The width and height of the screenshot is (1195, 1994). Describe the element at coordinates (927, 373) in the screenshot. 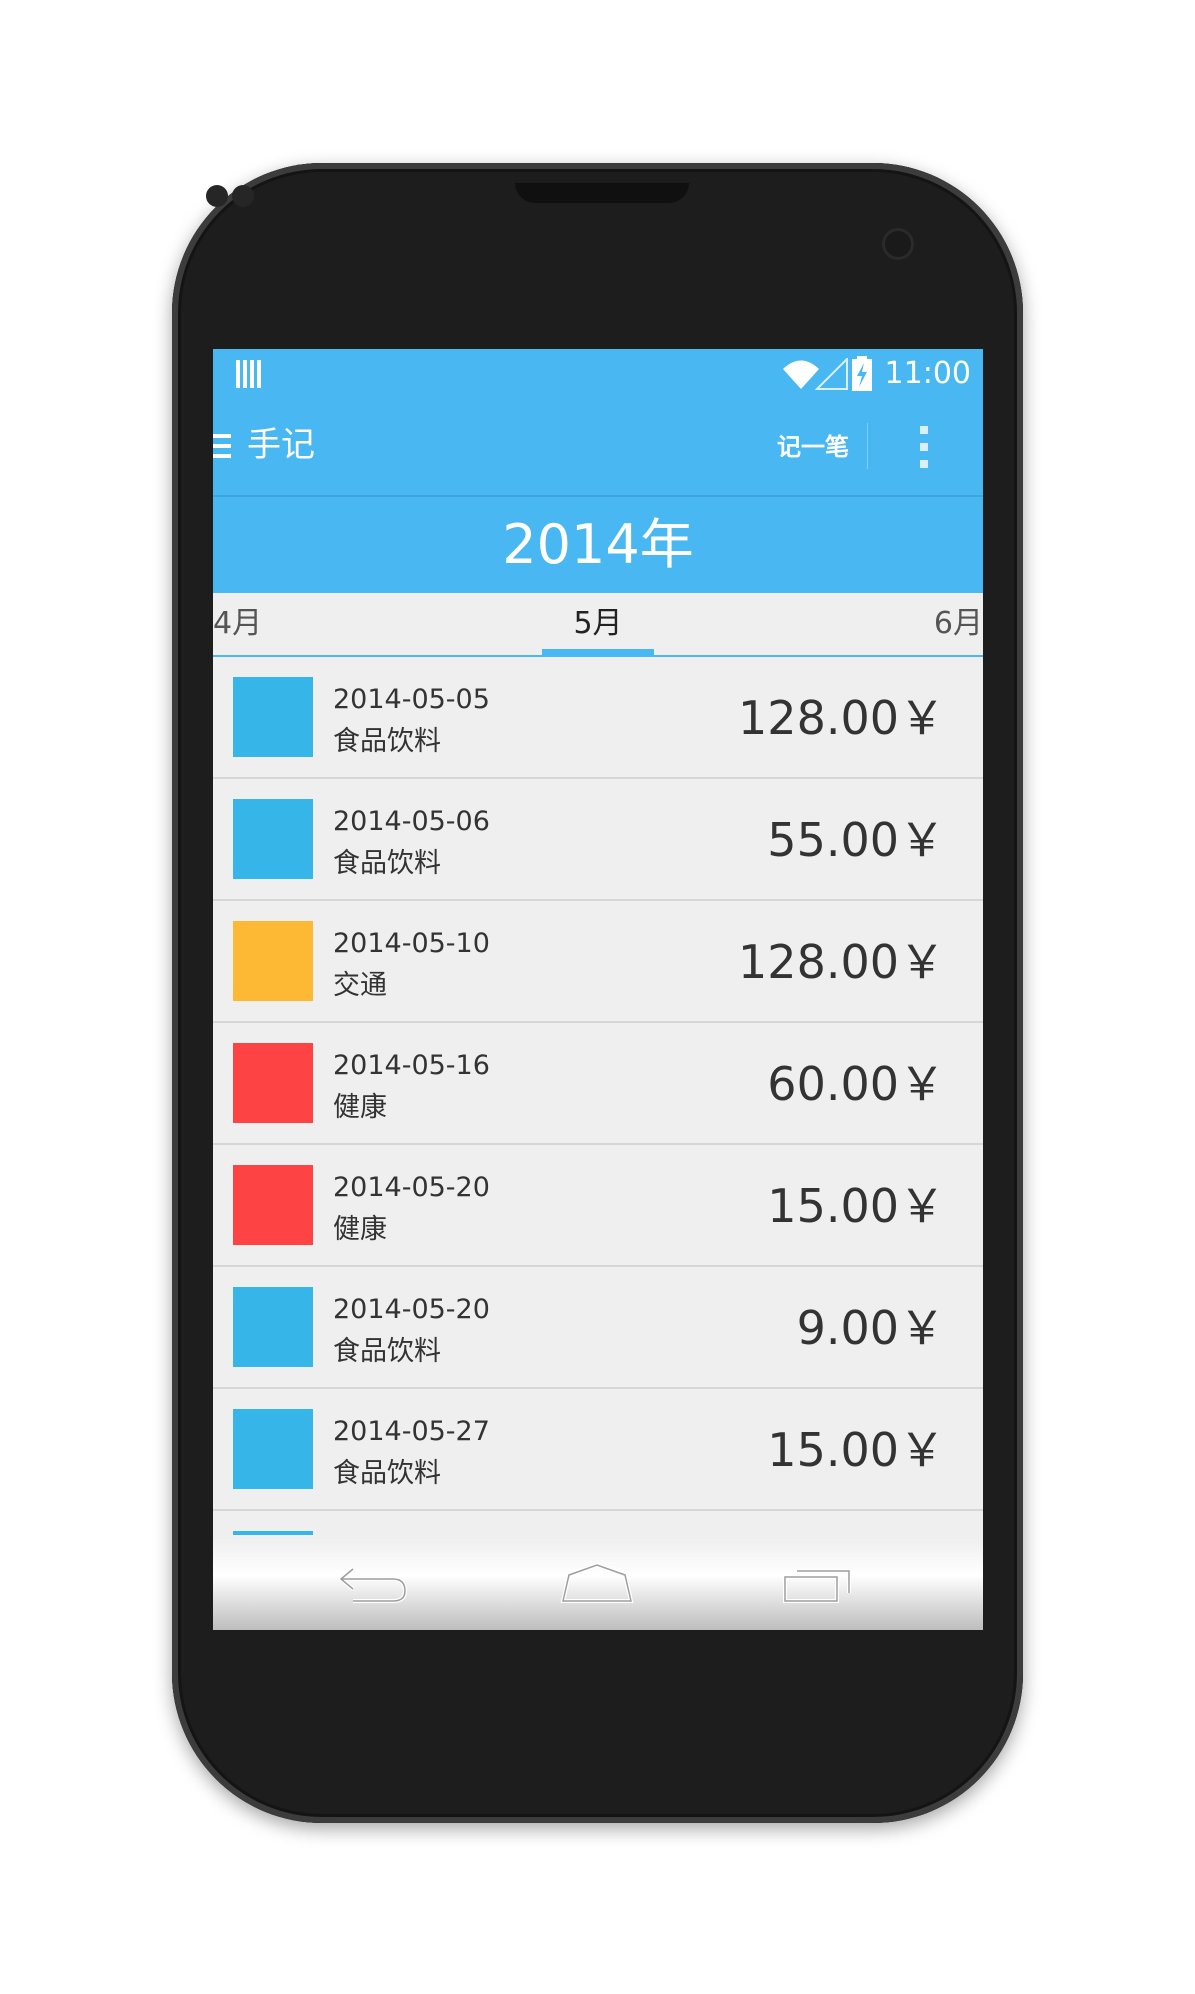

I see `status-clock: 11:00` at that location.